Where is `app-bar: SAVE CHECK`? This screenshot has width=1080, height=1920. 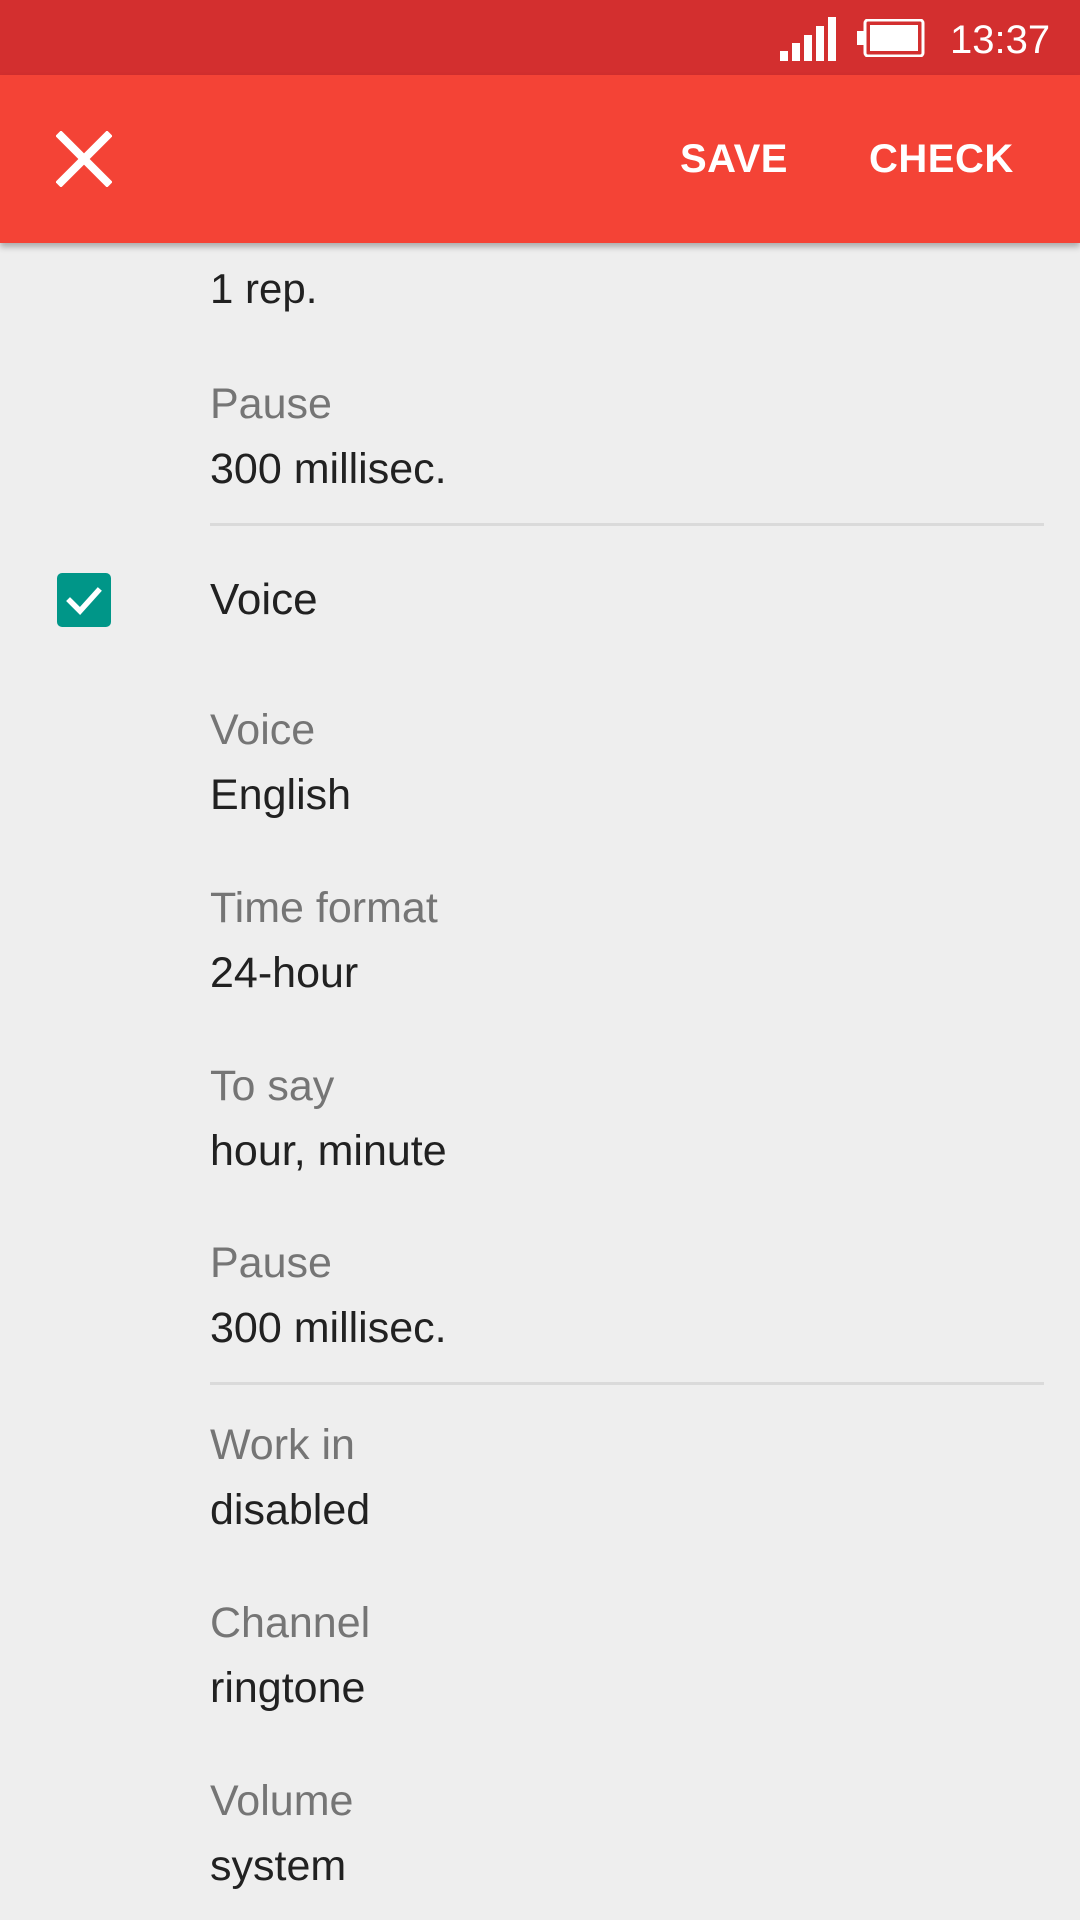
app-bar: SAVE CHECK is located at coordinates (540, 159).